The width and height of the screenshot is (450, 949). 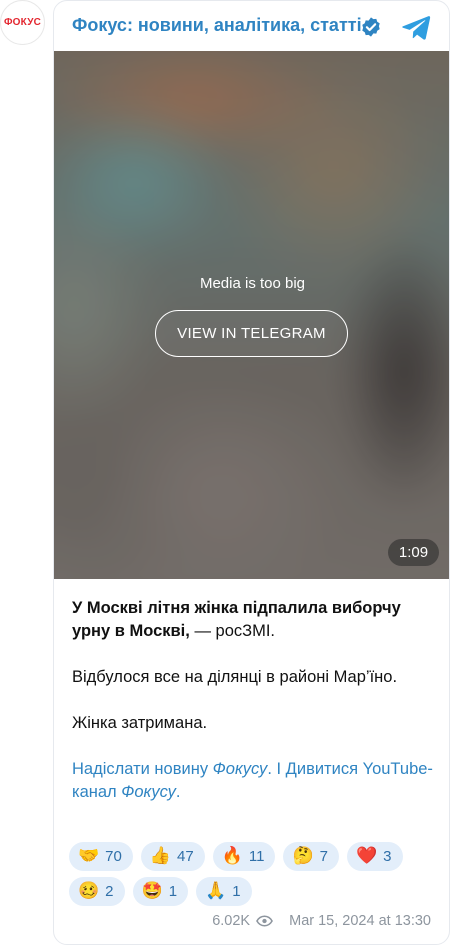 I want to click on eye-icon, so click(x=265, y=921).